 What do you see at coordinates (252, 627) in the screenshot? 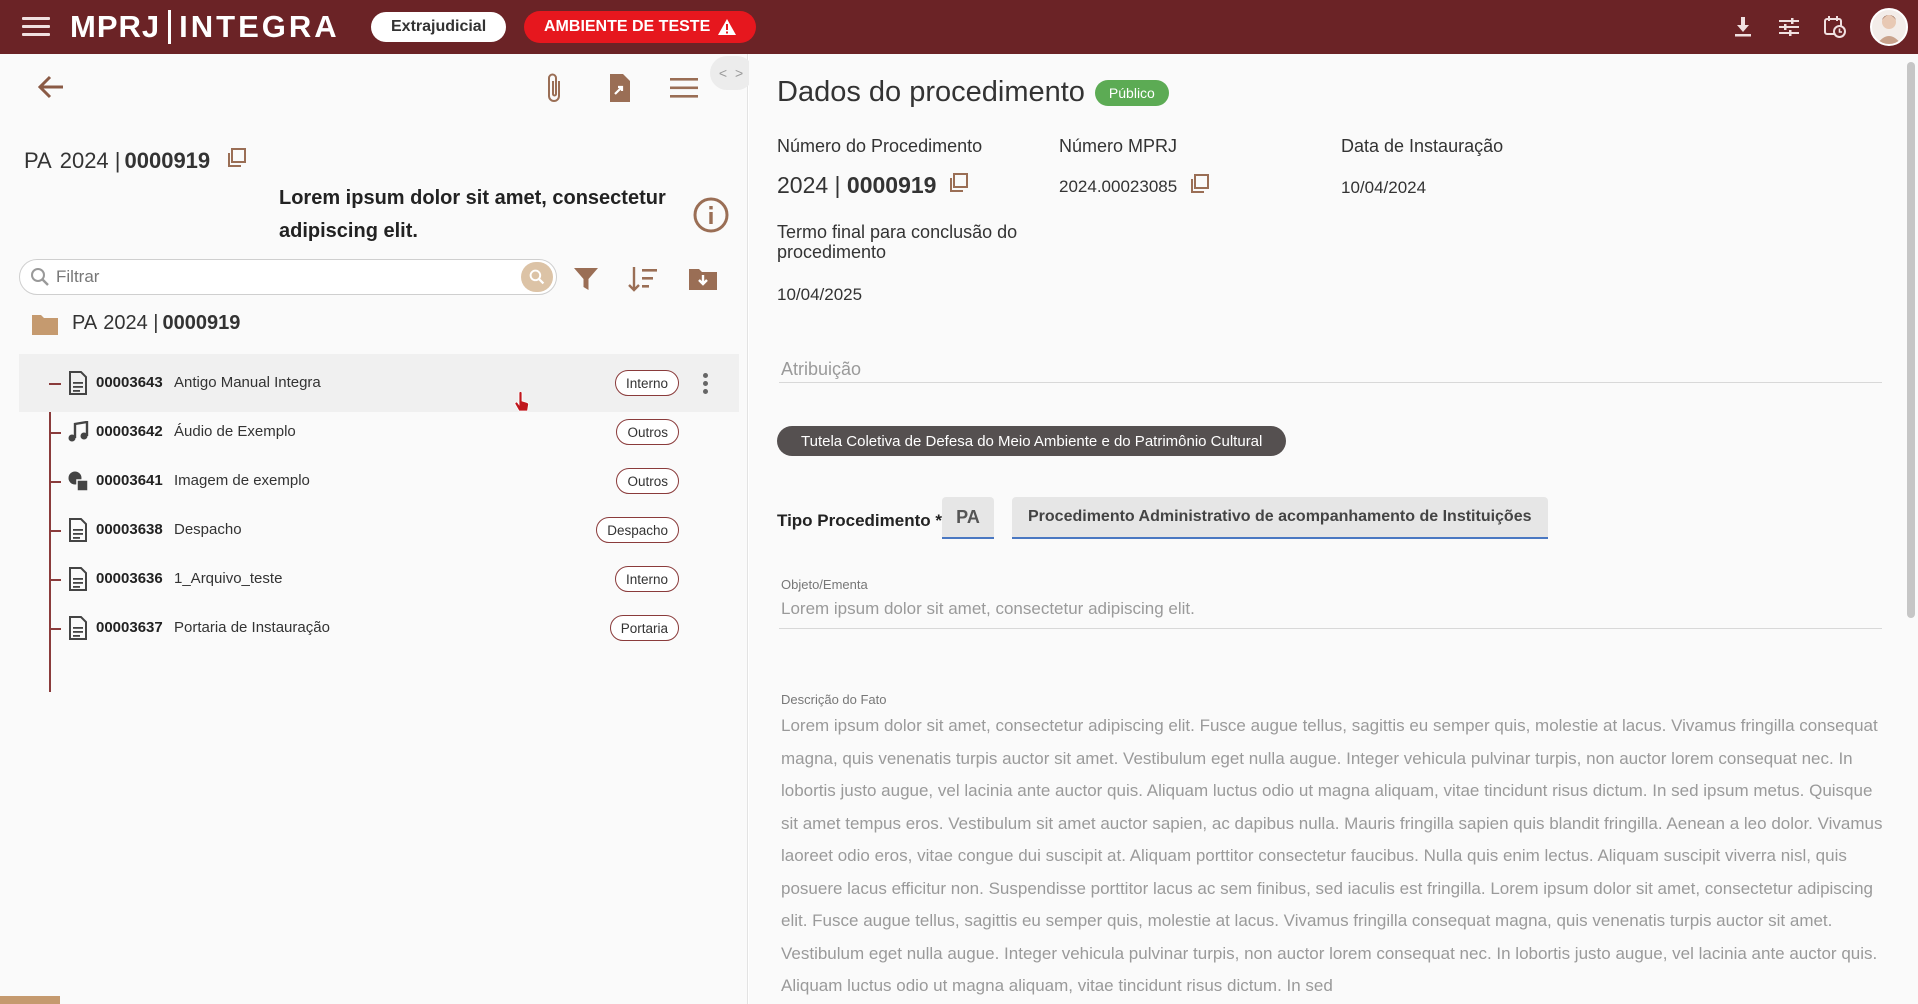
I see `document-name: Portaria de Instauração` at bounding box center [252, 627].